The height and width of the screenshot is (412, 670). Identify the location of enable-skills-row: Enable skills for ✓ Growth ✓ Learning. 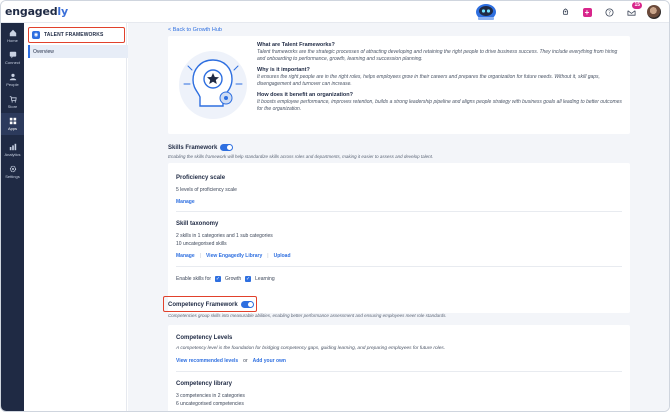
(225, 279).